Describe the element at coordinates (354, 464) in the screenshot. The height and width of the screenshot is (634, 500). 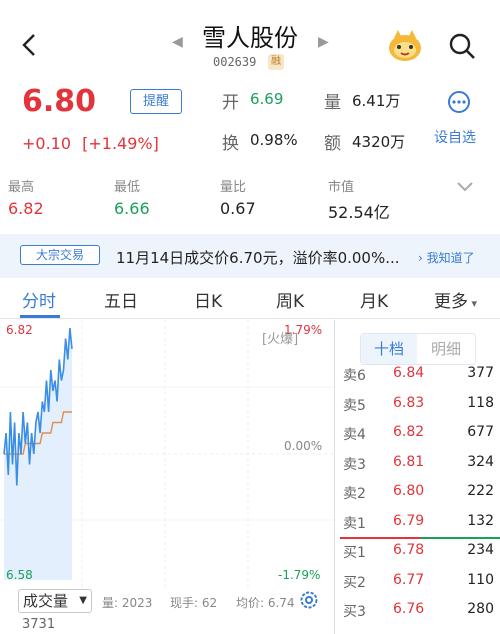
I see `orderbook-level-label: 卖3` at that location.